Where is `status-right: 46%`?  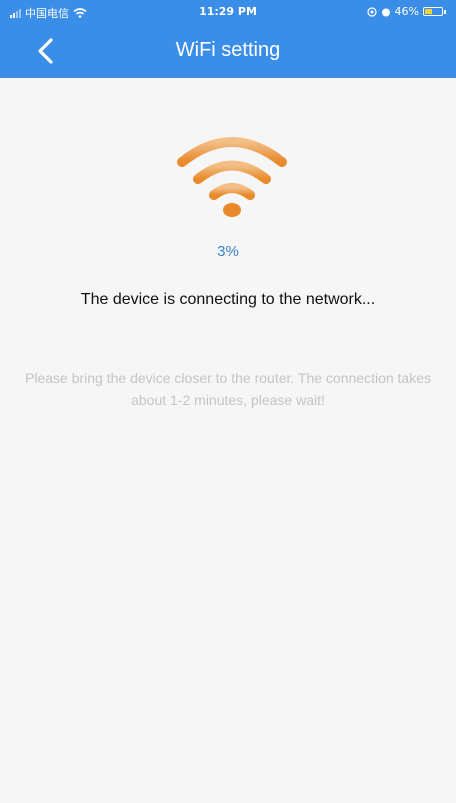 status-right: 46% is located at coordinates (406, 11).